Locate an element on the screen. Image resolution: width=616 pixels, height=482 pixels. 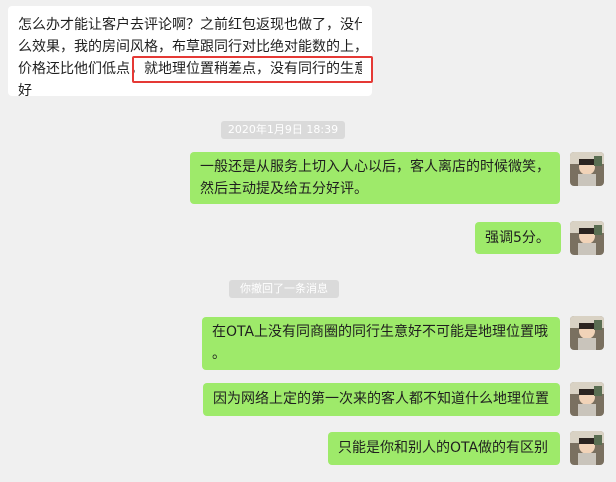
outgoing-message-bubble: 因为网络上定的第一次来的客人都不知道什么地理位置 is located at coordinates (381, 399).